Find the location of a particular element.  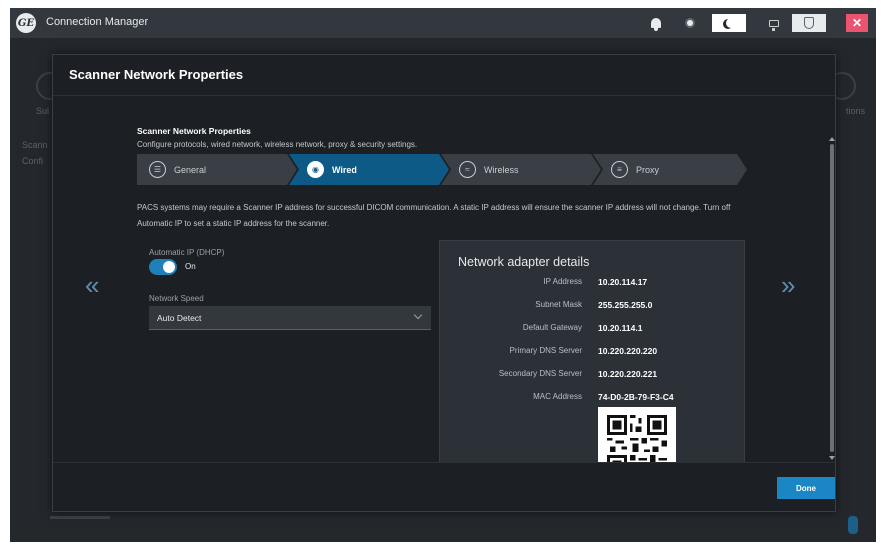

automatic-ip-toggle is located at coordinates (163, 267).